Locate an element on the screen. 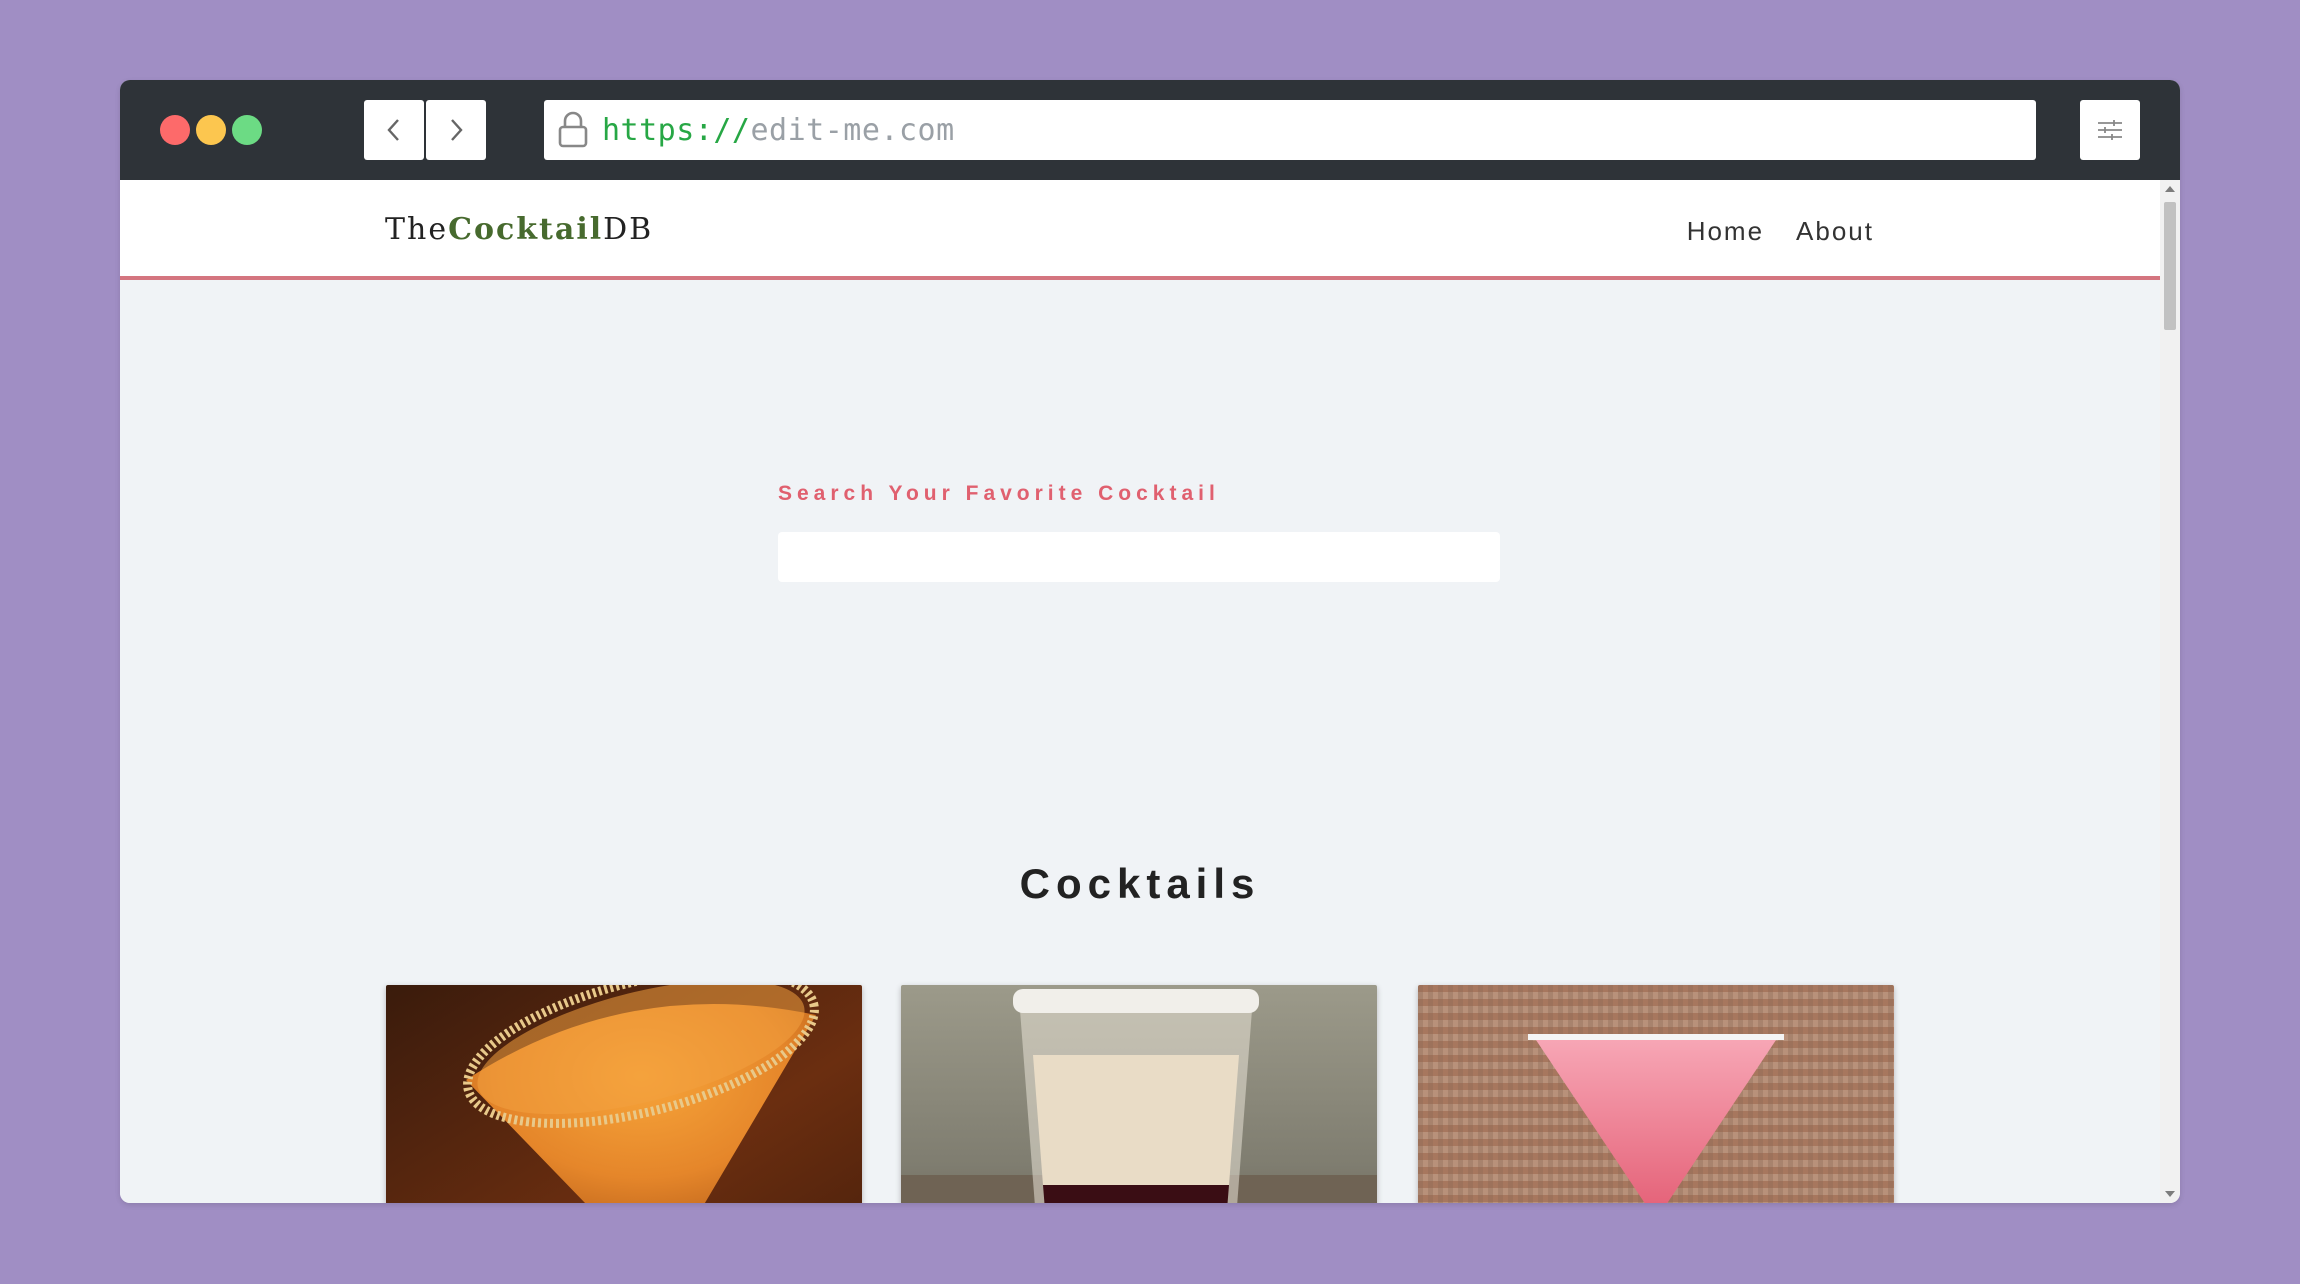 The height and width of the screenshot is (1284, 2300). url-host: edit-me.com is located at coordinates (852, 130).